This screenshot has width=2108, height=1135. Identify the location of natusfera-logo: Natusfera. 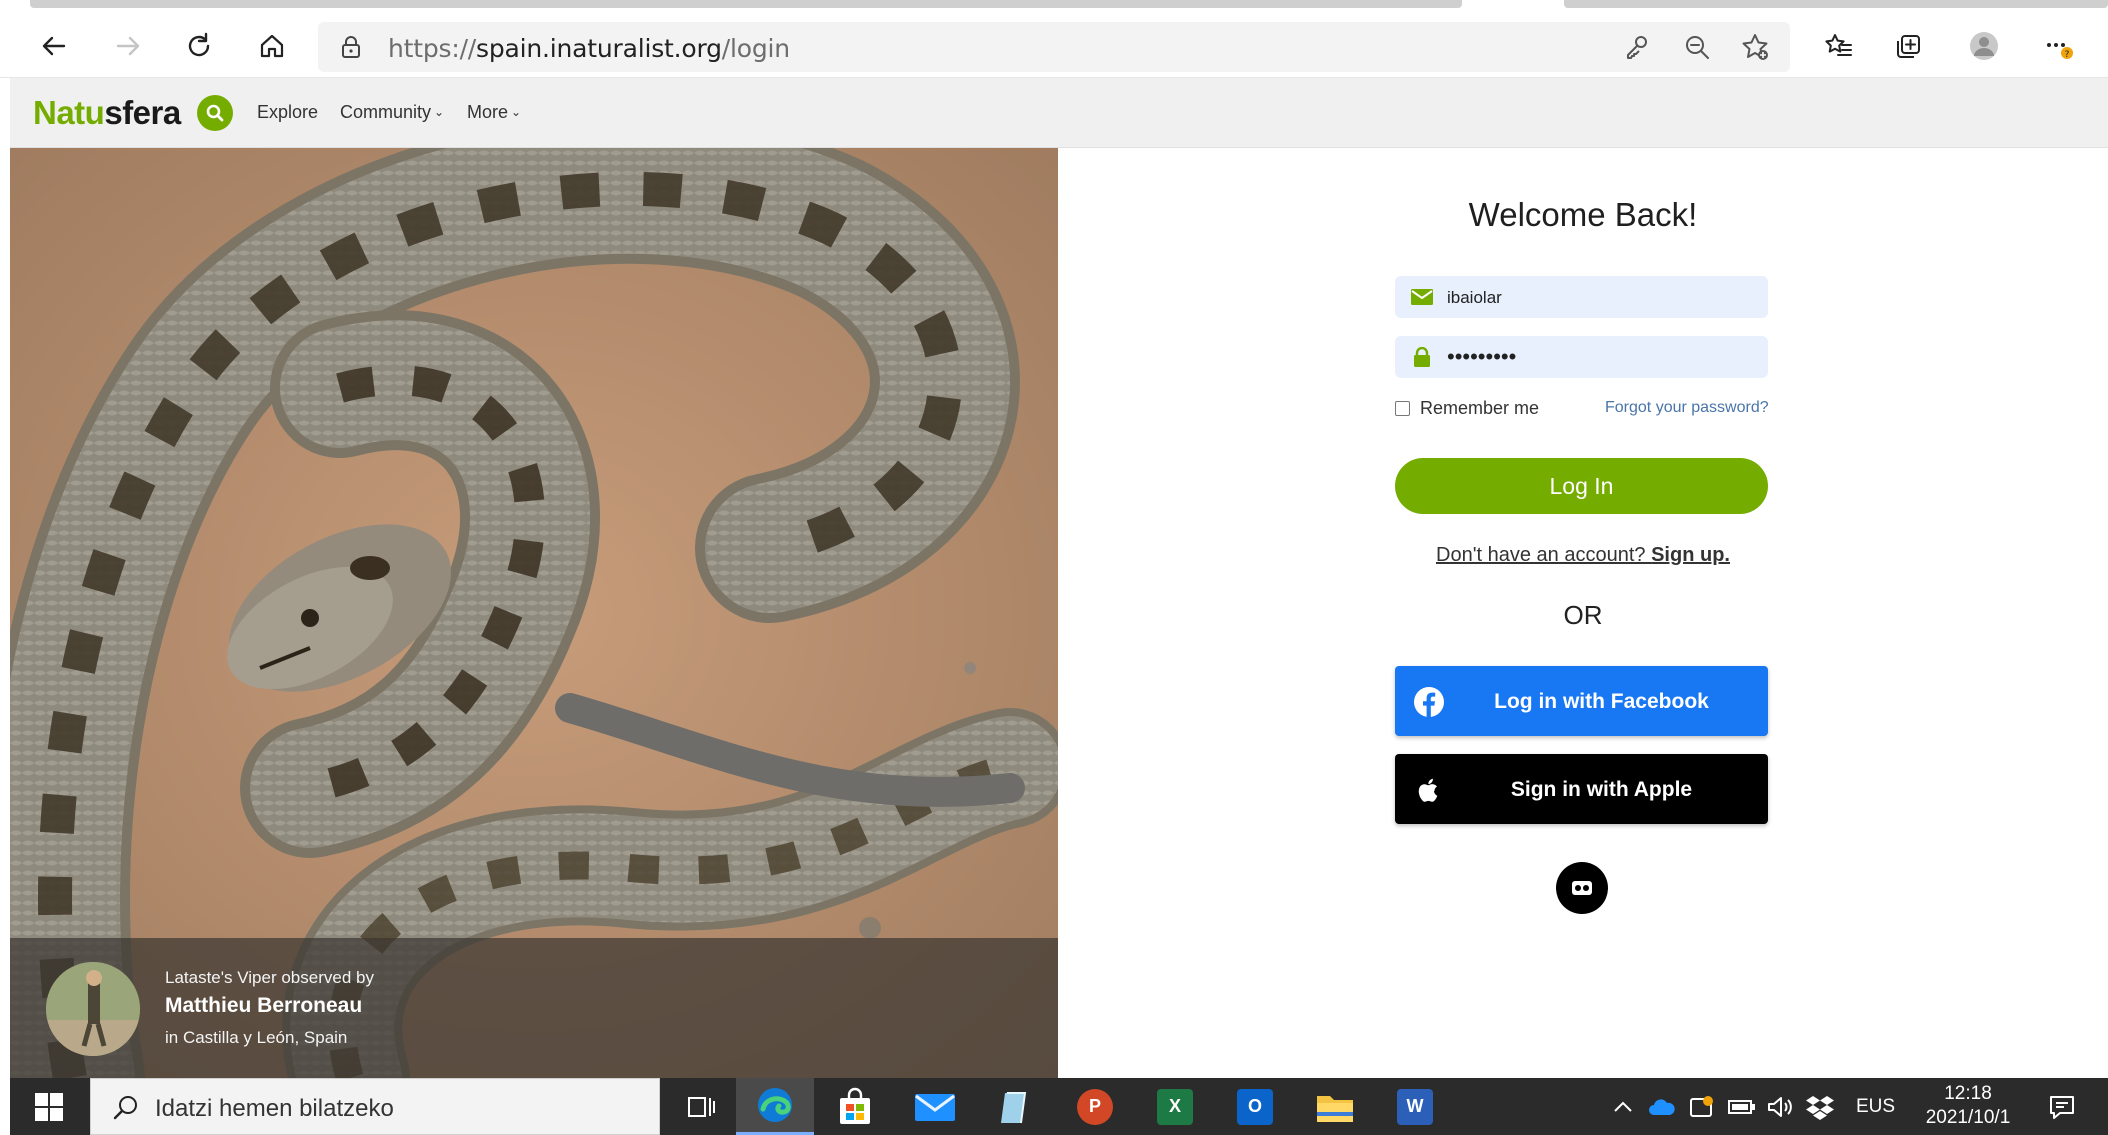
(107, 113).